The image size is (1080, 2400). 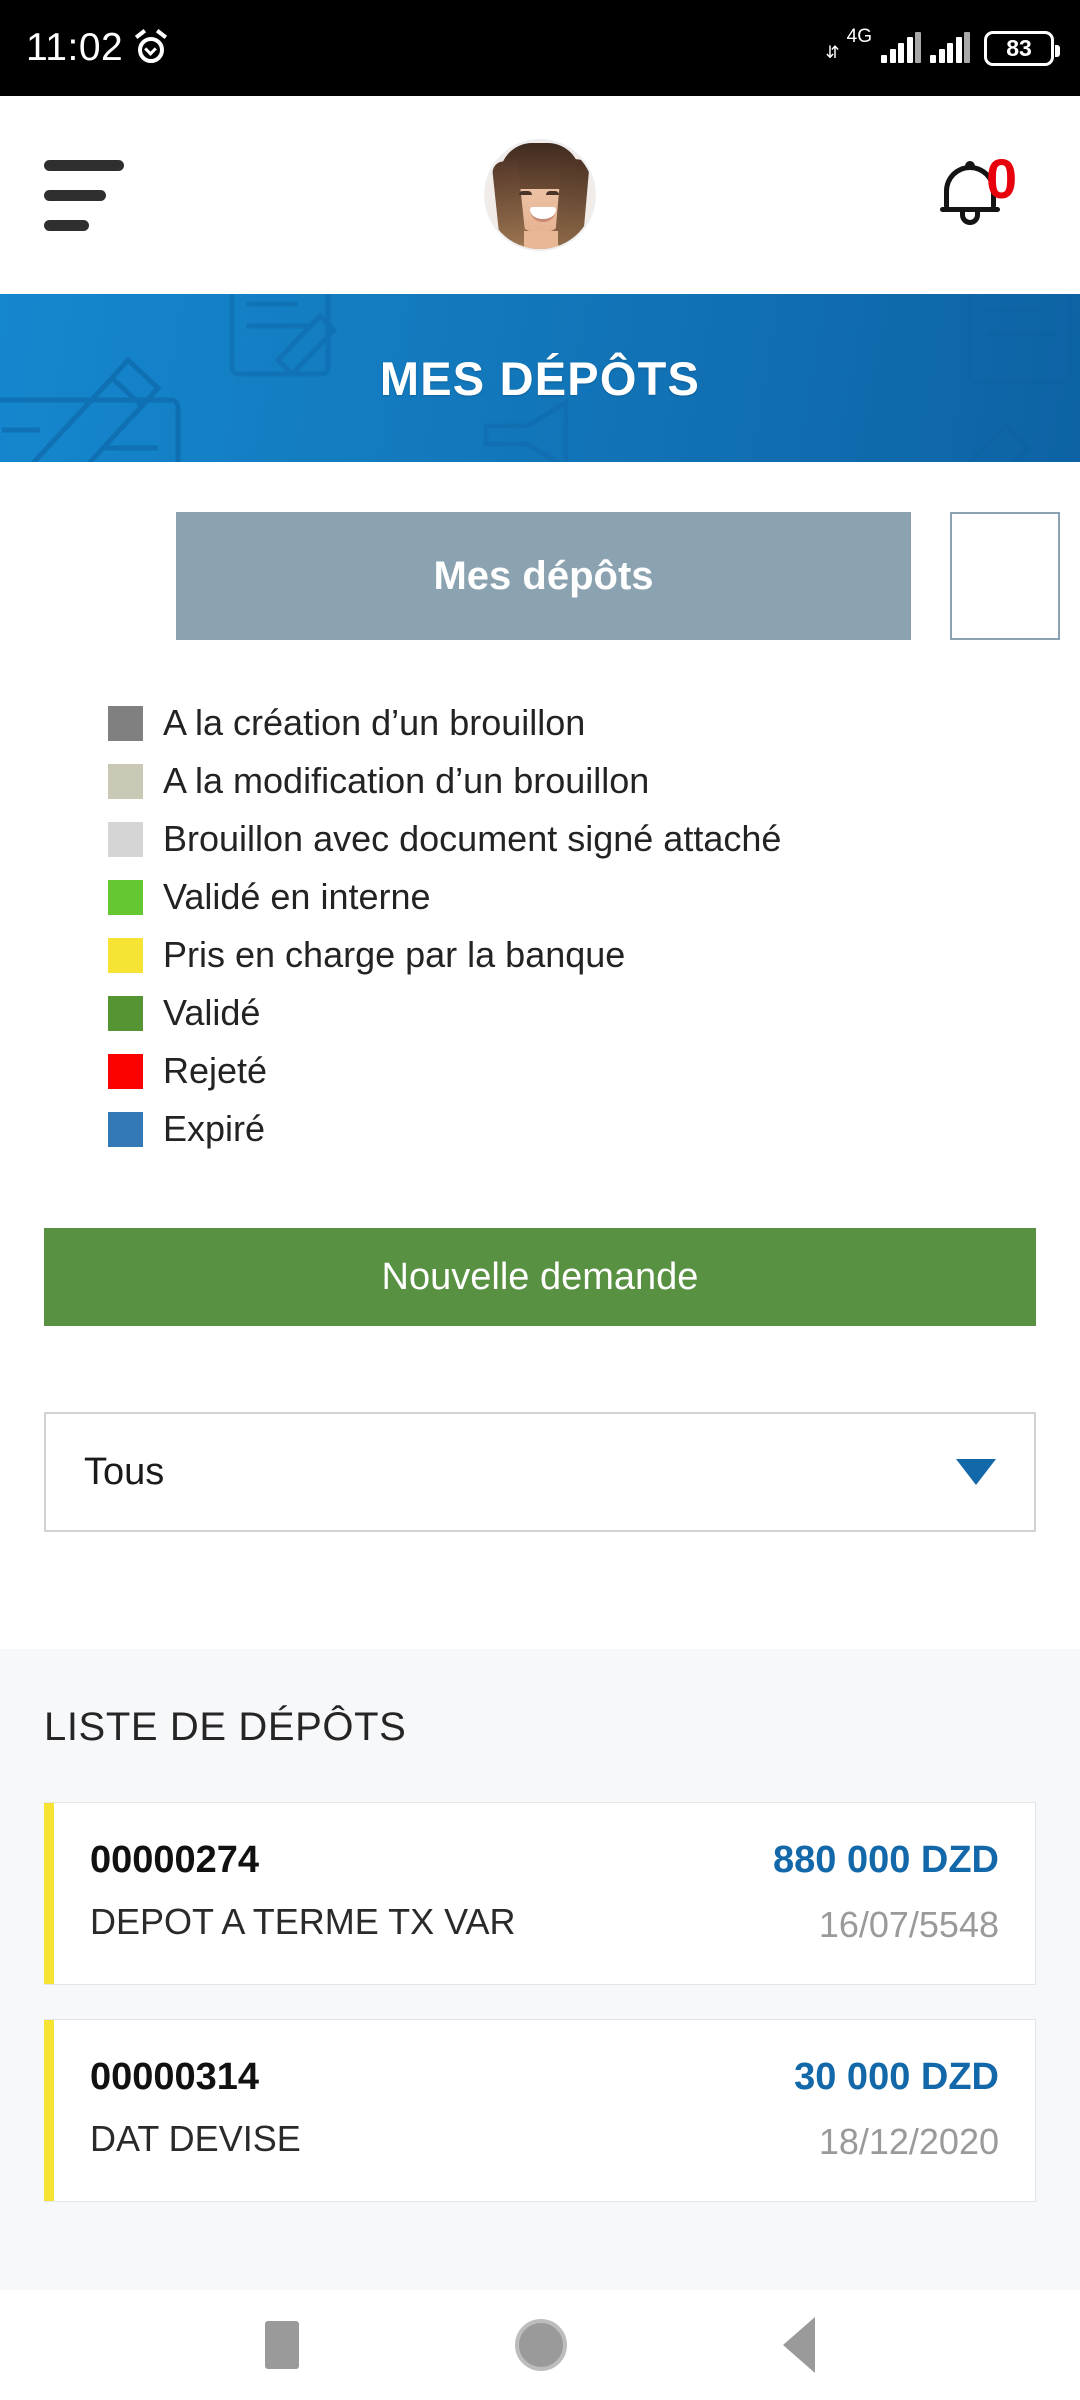 What do you see at coordinates (214, 1128) in the screenshot?
I see `legend-label: Expiré` at bounding box center [214, 1128].